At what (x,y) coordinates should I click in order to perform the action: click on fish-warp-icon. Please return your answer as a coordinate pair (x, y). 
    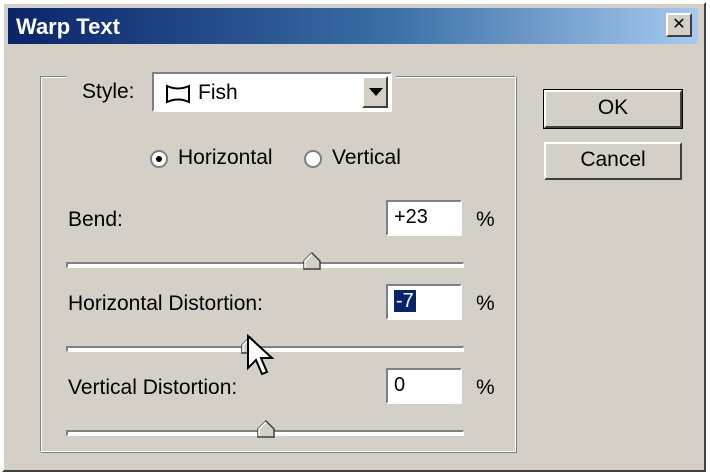
    Looking at the image, I should click on (178, 96).